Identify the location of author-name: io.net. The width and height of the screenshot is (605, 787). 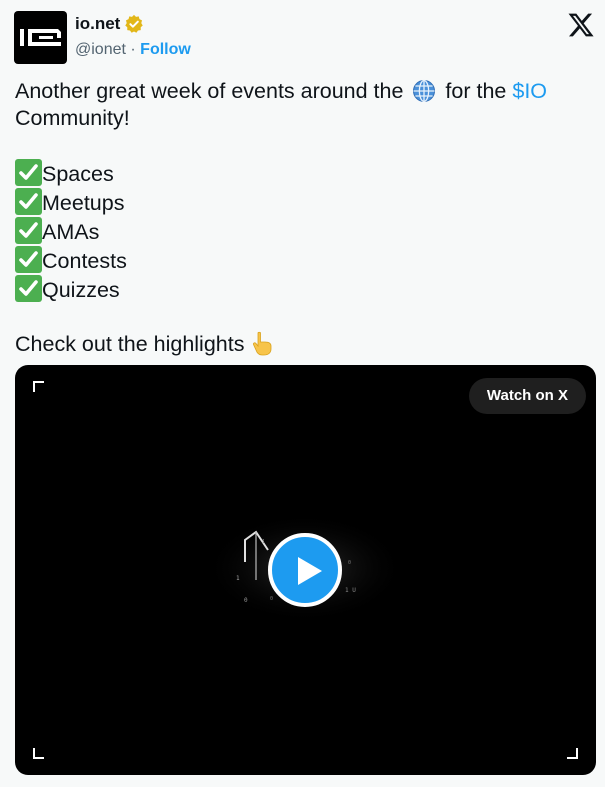
(97, 24).